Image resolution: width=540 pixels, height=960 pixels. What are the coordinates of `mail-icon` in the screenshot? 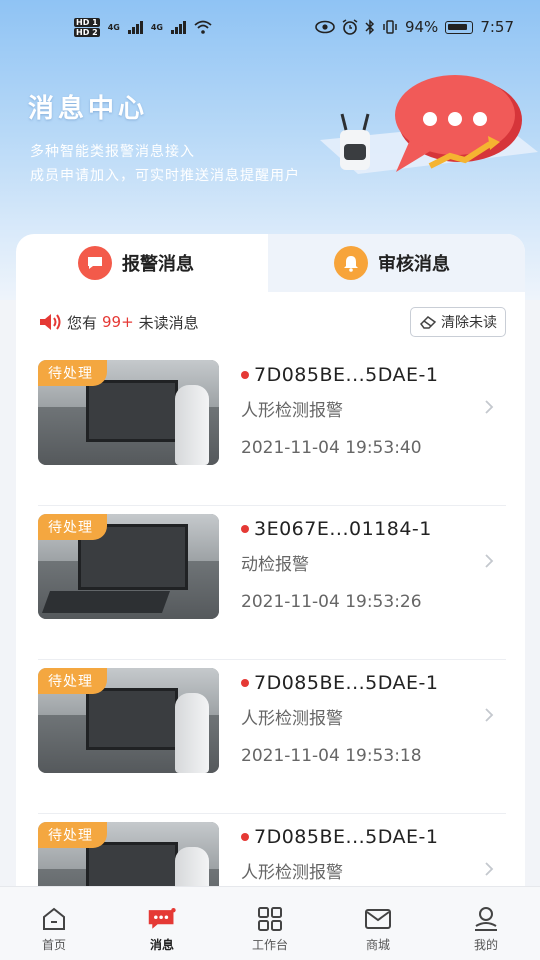 It's located at (378, 919).